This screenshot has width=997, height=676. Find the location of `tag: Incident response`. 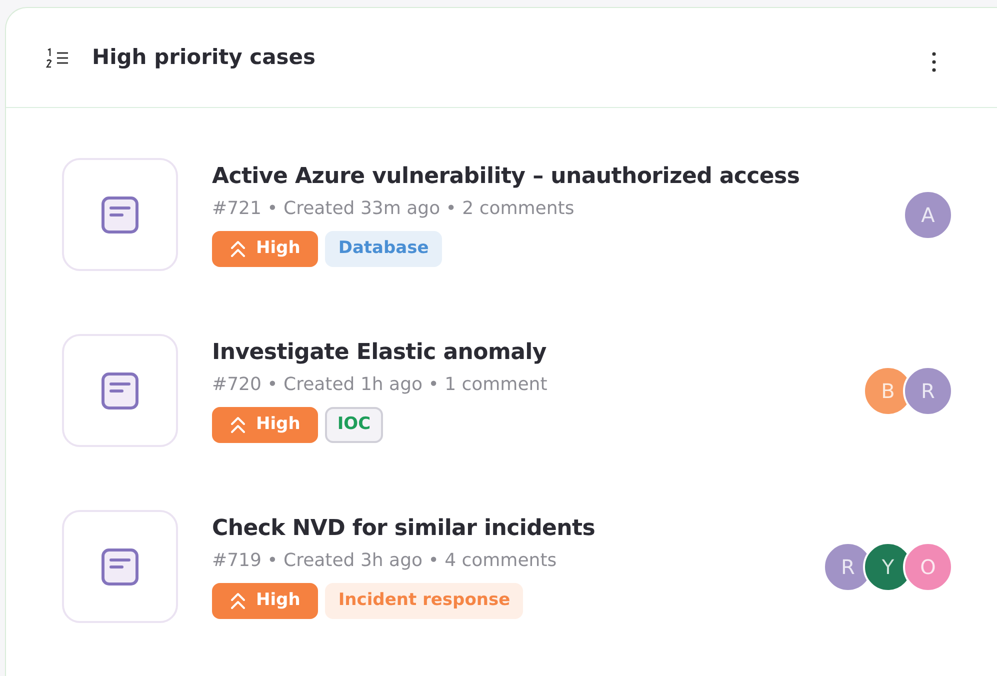

tag: Incident response is located at coordinates (424, 601).